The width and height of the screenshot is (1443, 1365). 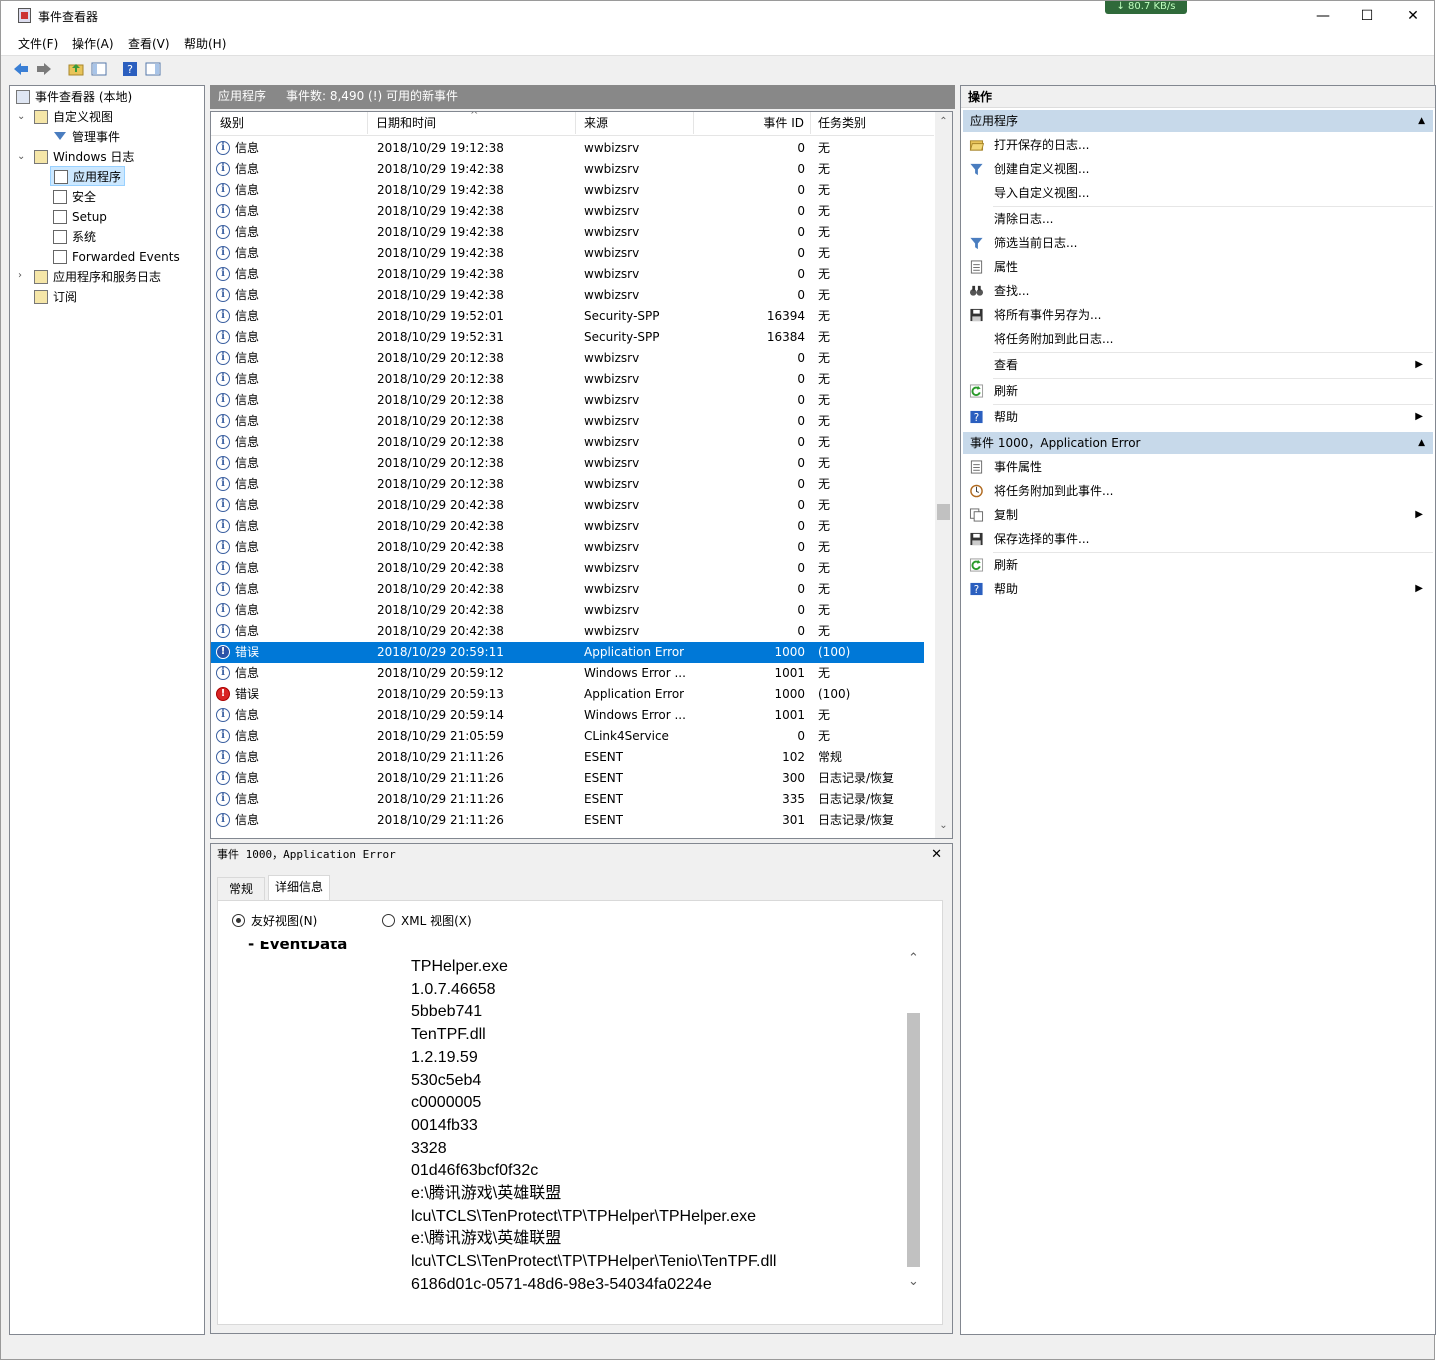 What do you see at coordinates (936, 854) in the screenshot?
I see `close-icon: ✕` at bounding box center [936, 854].